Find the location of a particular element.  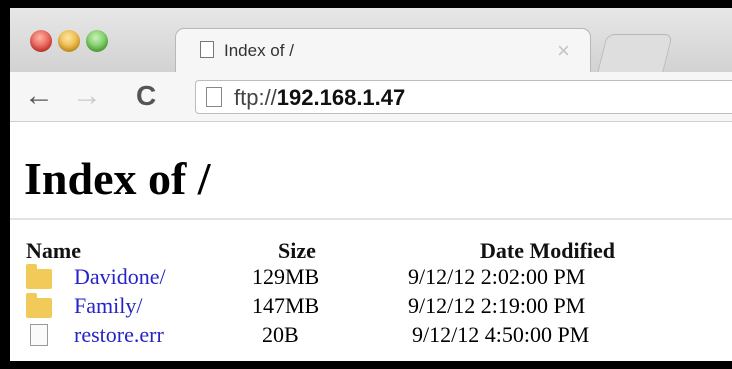

file-link: Family/ is located at coordinates (108, 306).